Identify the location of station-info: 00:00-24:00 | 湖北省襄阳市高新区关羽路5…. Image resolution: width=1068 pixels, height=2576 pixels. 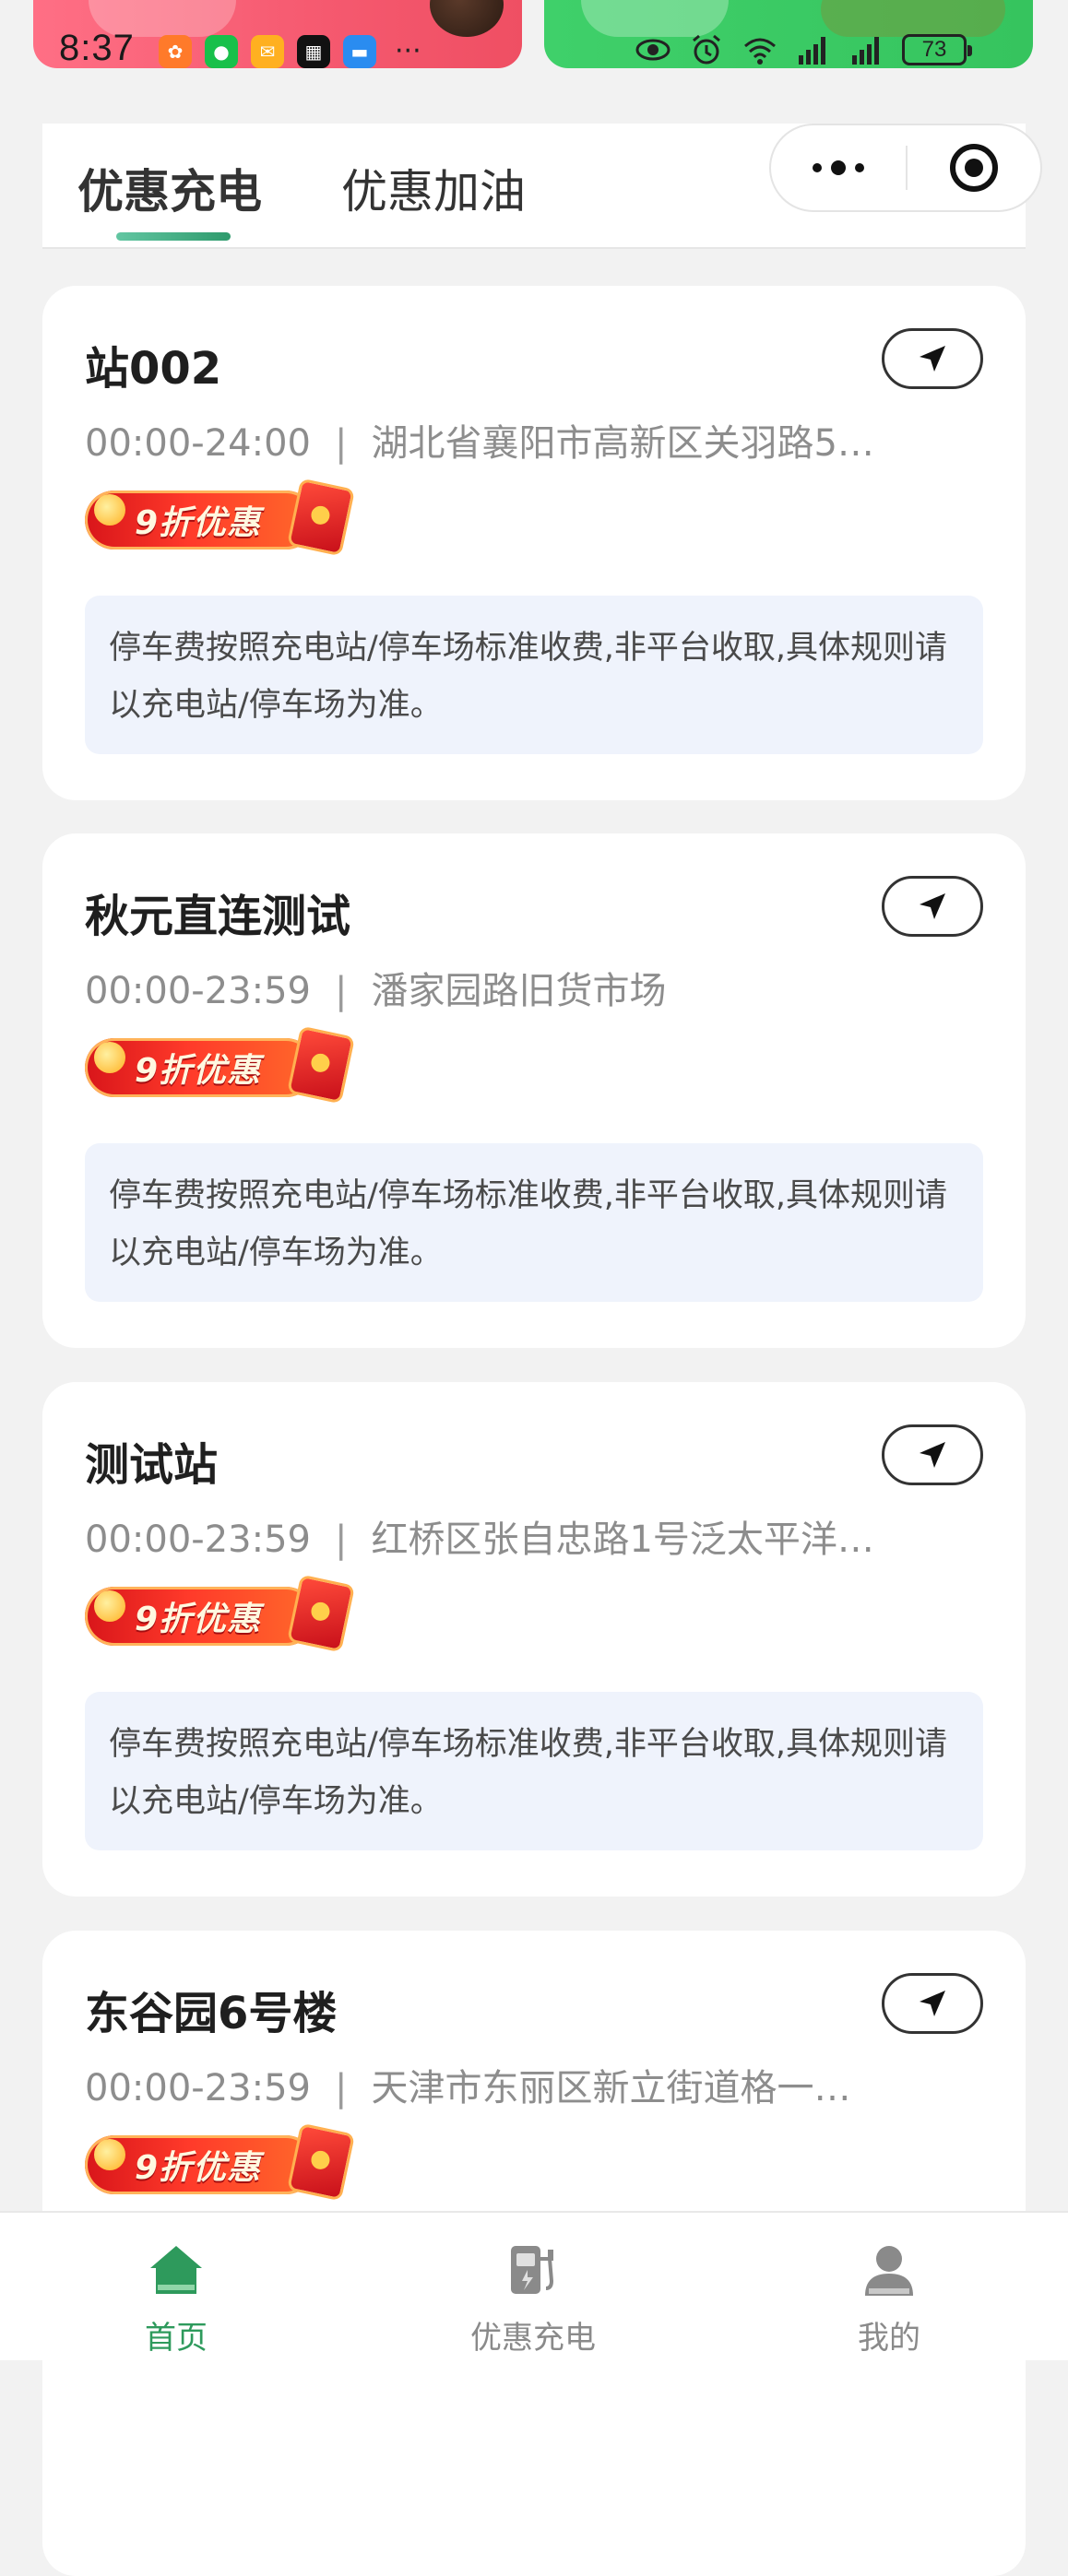
(518, 440).